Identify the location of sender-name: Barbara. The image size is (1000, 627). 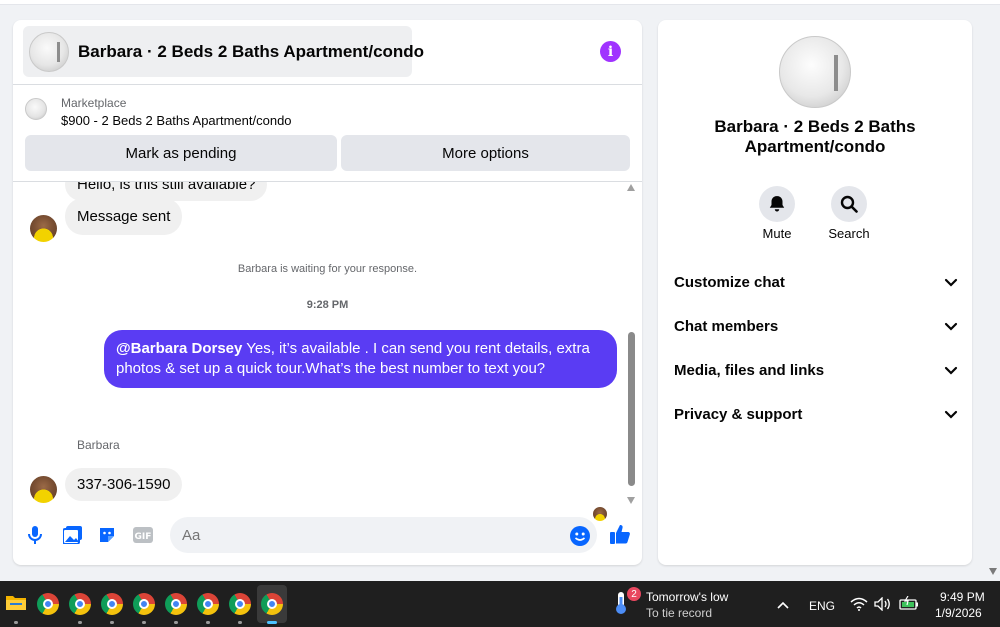
(98, 445).